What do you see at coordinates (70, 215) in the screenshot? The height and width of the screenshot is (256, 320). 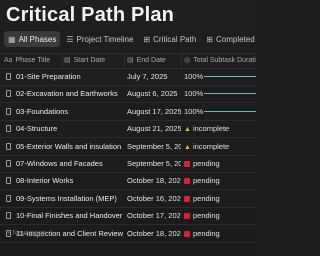 I see `phase-title-cell: 10-Final Finishes and Handover` at bounding box center [70, 215].